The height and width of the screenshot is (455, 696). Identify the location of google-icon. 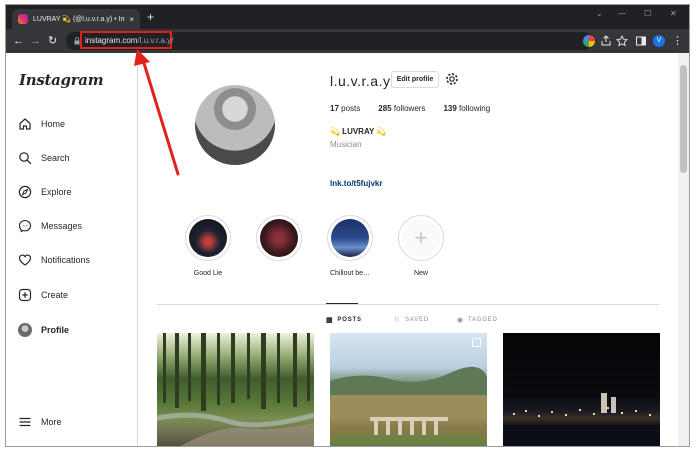
(589, 41).